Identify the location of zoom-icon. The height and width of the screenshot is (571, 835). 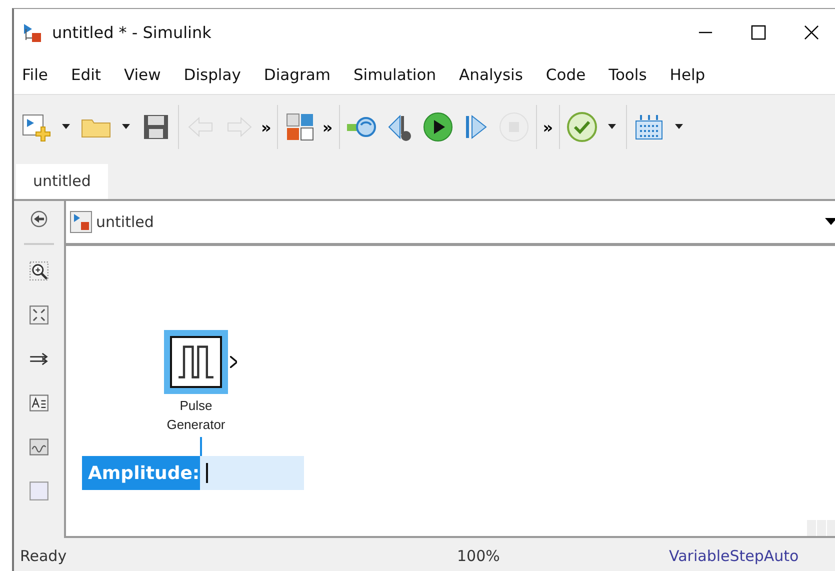
(39, 271).